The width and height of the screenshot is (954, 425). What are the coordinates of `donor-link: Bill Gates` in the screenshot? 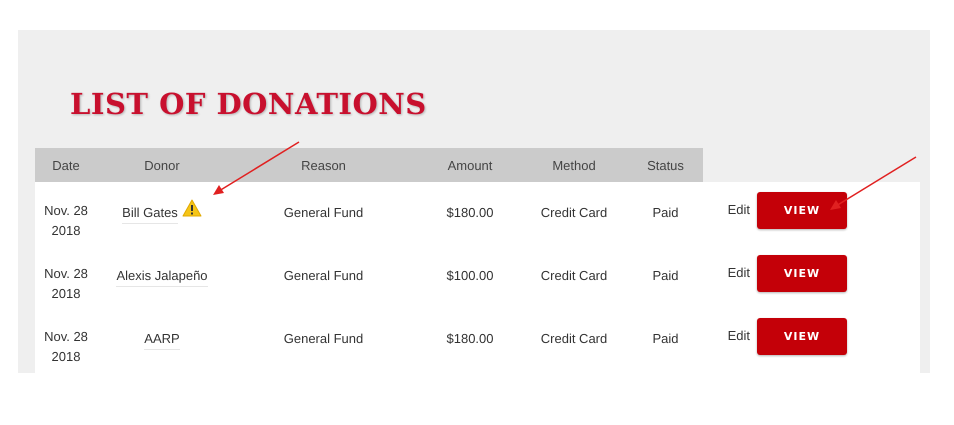 It's located at (150, 213).